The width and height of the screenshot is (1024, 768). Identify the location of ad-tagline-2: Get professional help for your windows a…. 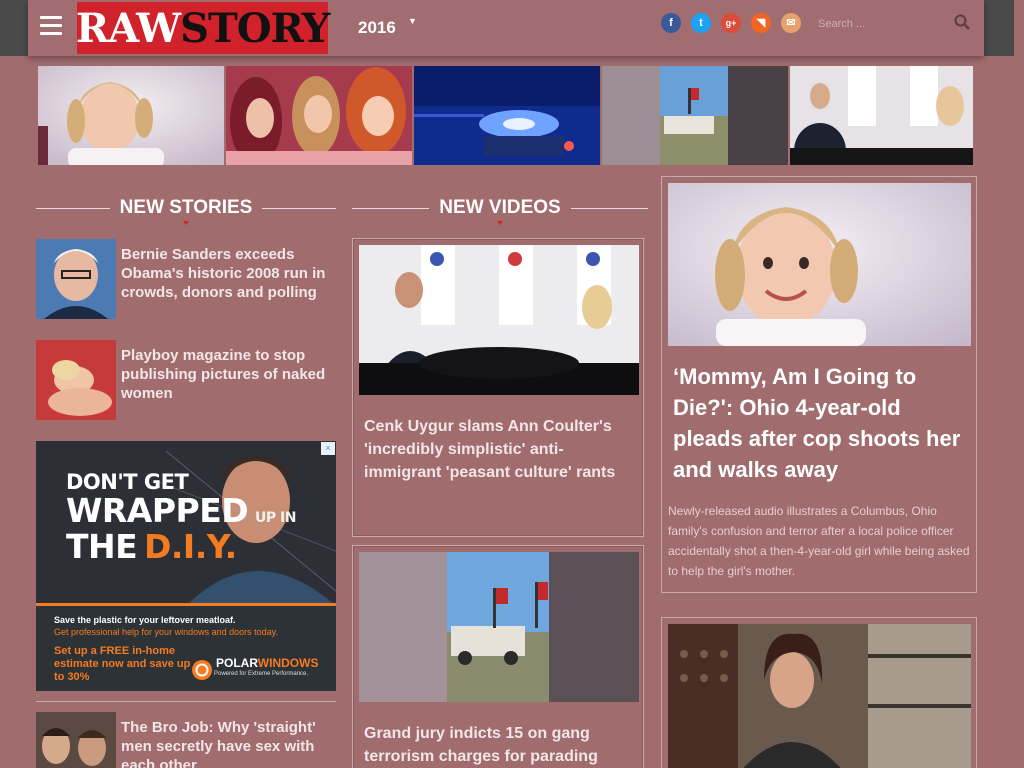
(166, 632).